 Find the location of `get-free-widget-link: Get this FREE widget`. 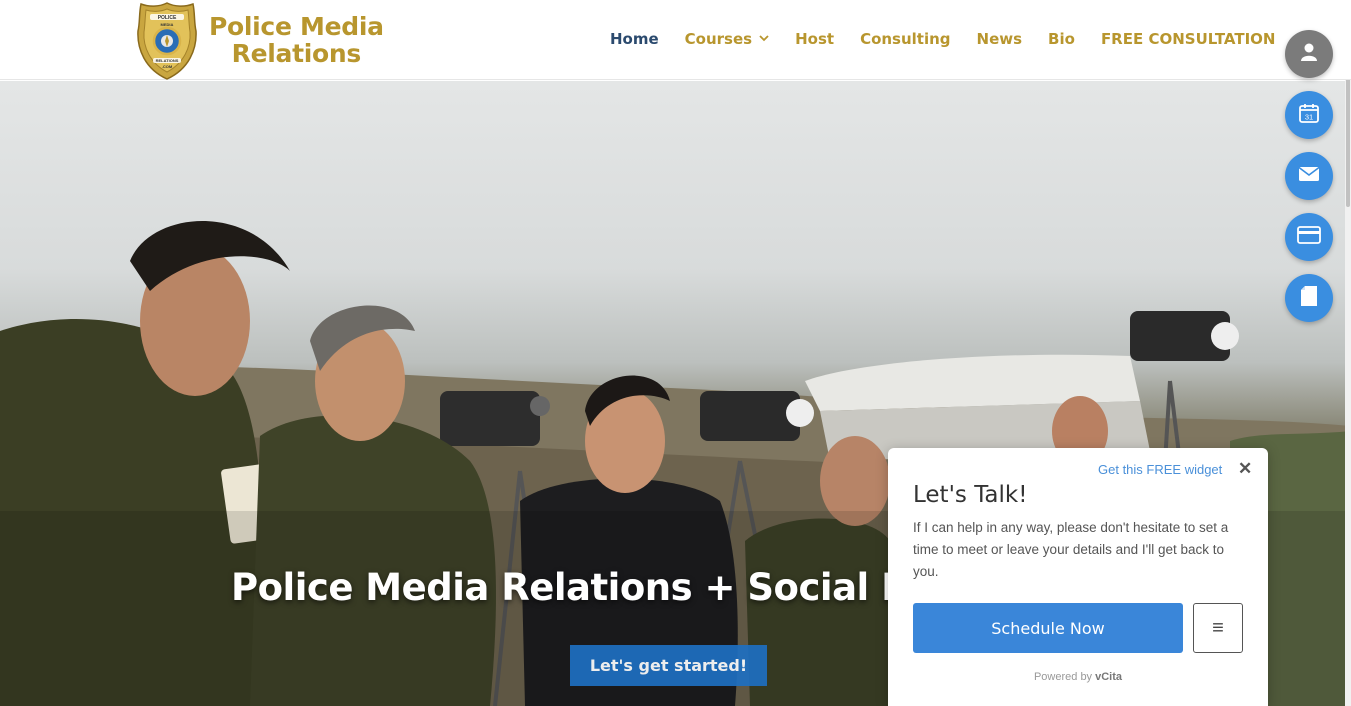

get-free-widget-link: Get this FREE widget is located at coordinates (1160, 469).